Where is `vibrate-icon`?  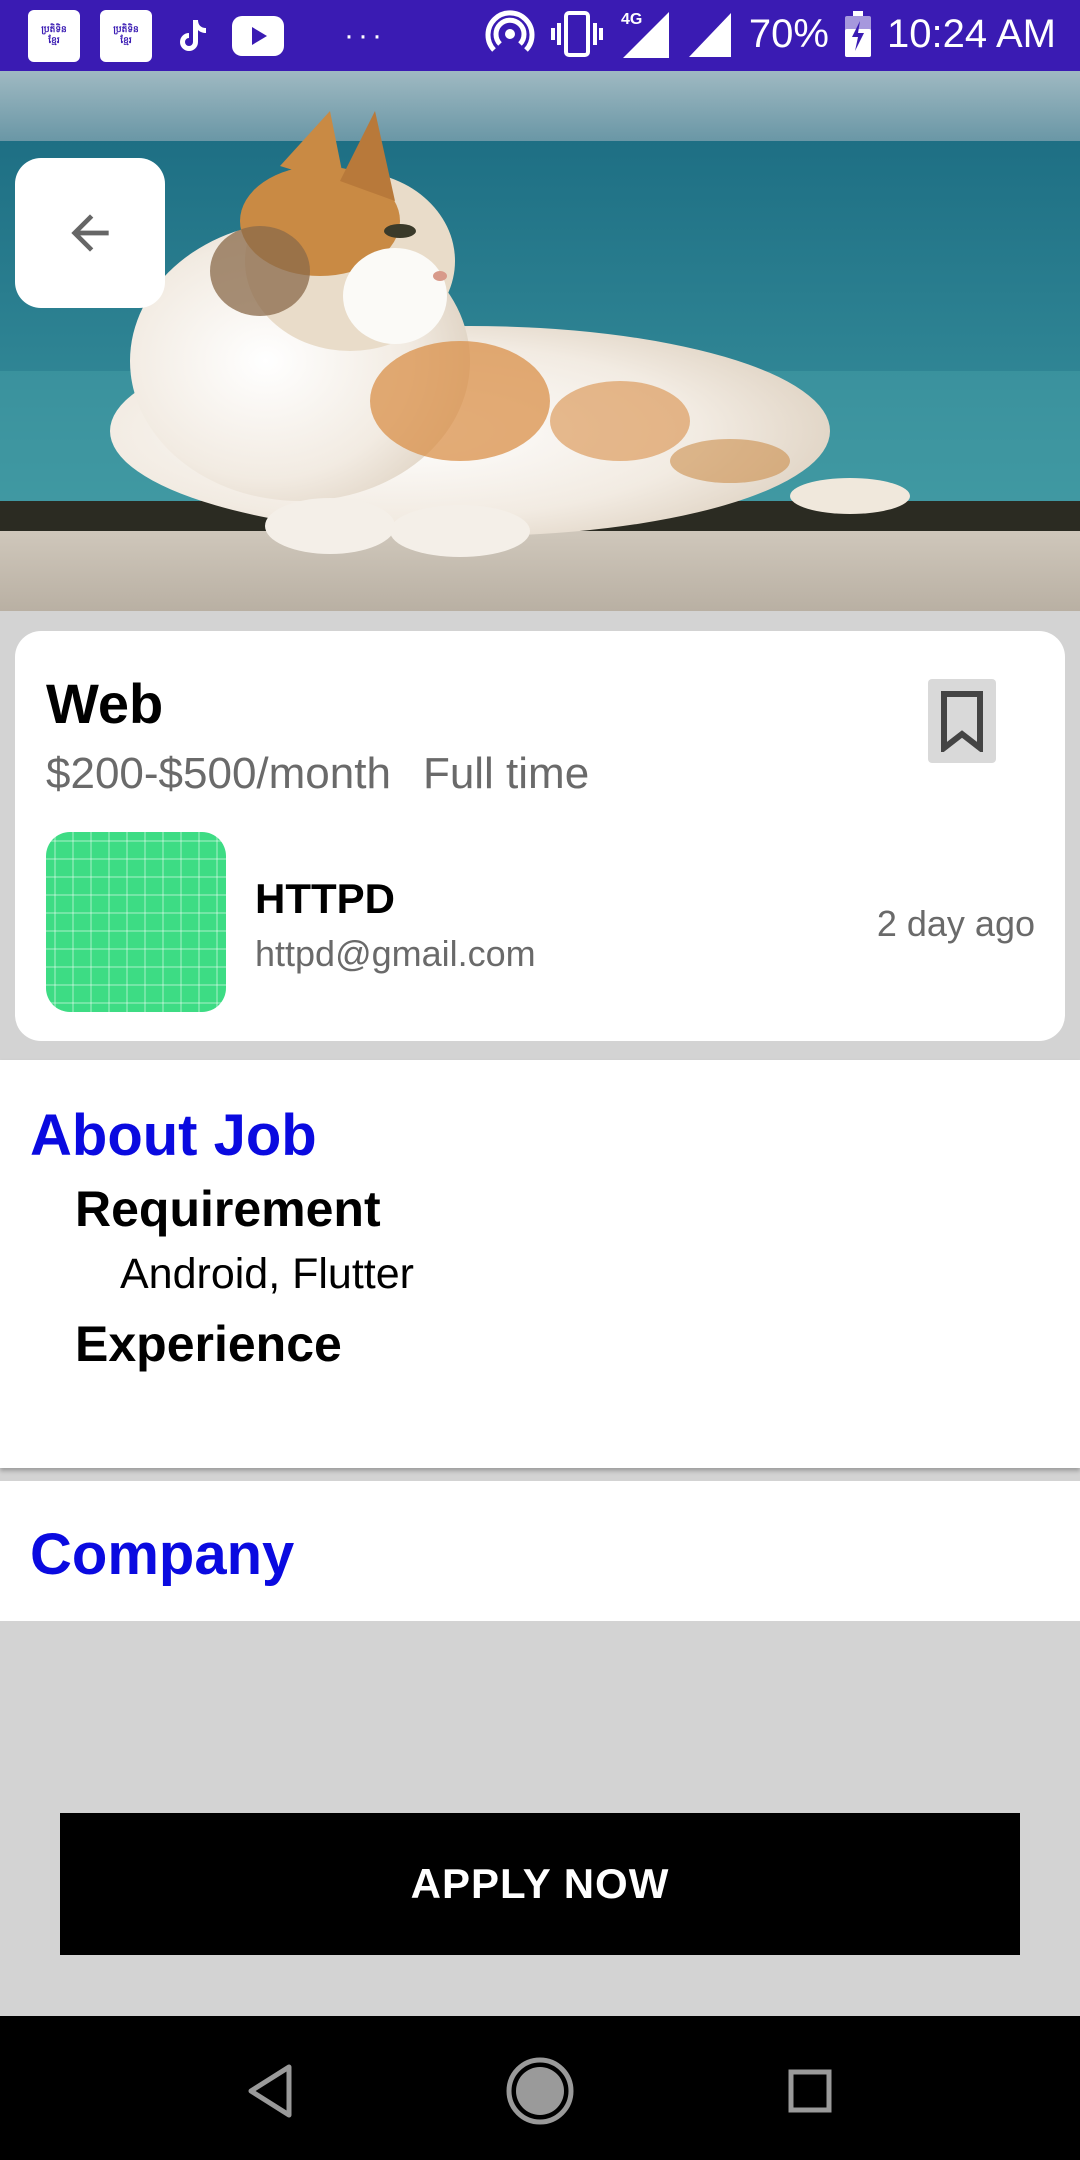
vibrate-icon is located at coordinates (576, 34).